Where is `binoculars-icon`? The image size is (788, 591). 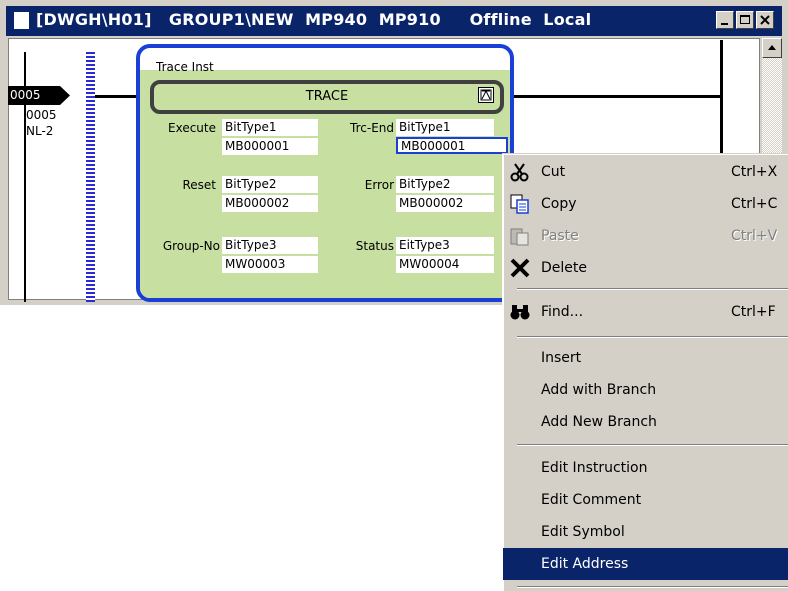
binoculars-icon is located at coordinates (520, 312).